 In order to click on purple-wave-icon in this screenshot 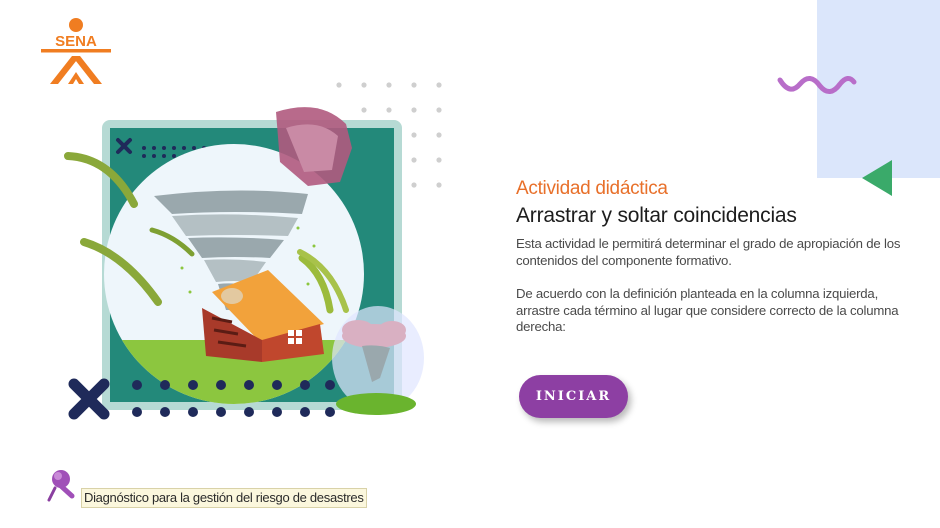, I will do `click(817, 85)`.